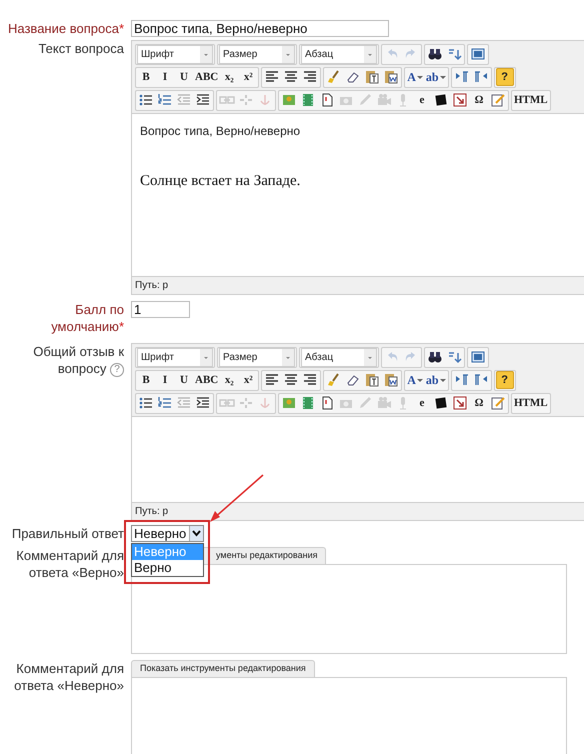  I want to click on field-label: Комментарий для ответа «Верно», so click(70, 564).